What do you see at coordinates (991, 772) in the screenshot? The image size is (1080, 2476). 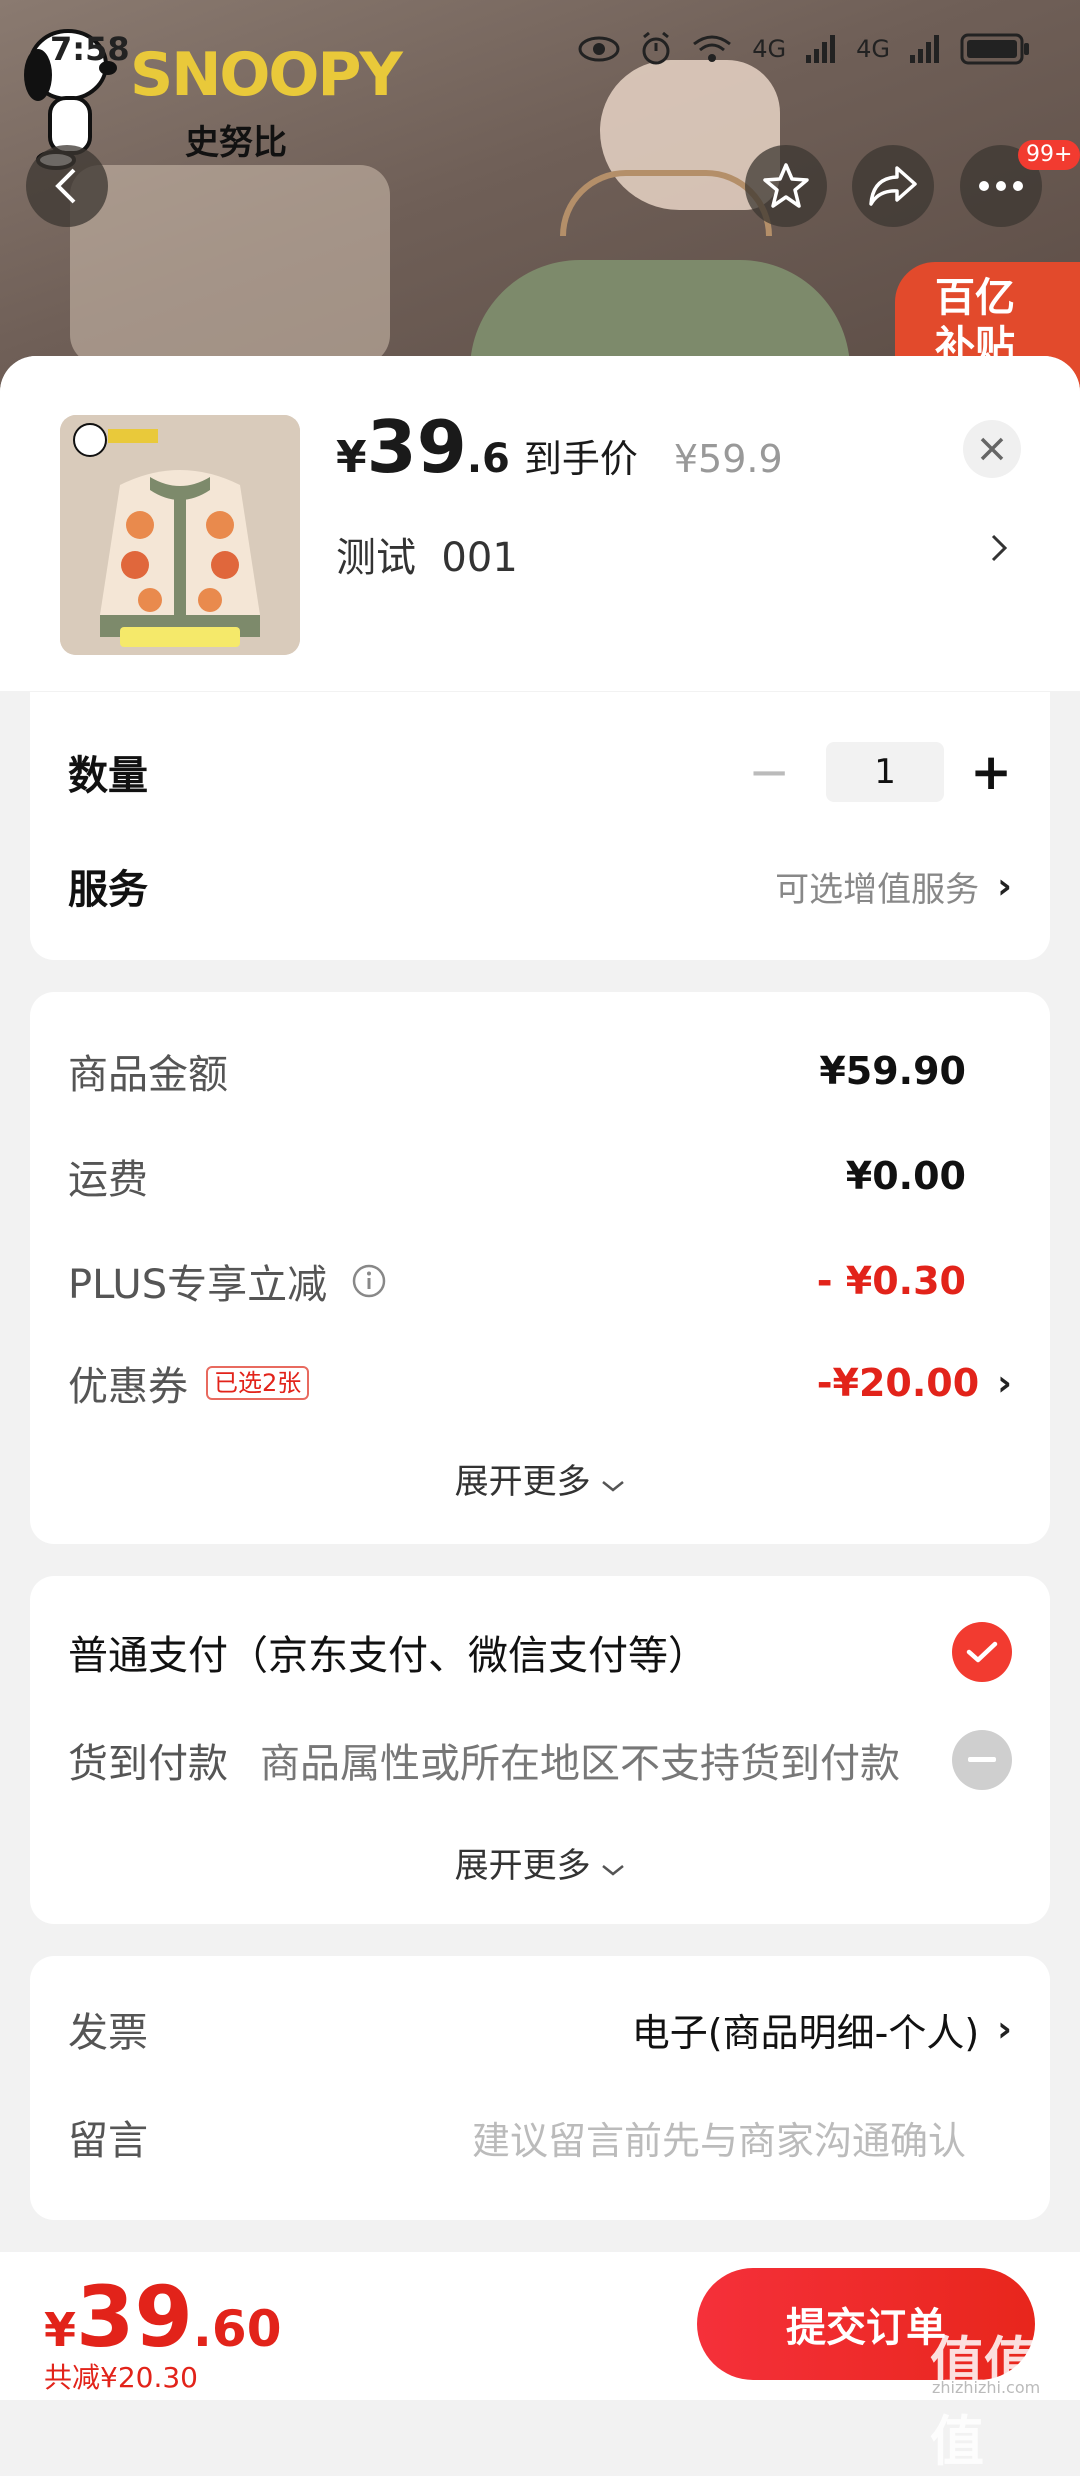 I see `quantity-plus-button: +` at bounding box center [991, 772].